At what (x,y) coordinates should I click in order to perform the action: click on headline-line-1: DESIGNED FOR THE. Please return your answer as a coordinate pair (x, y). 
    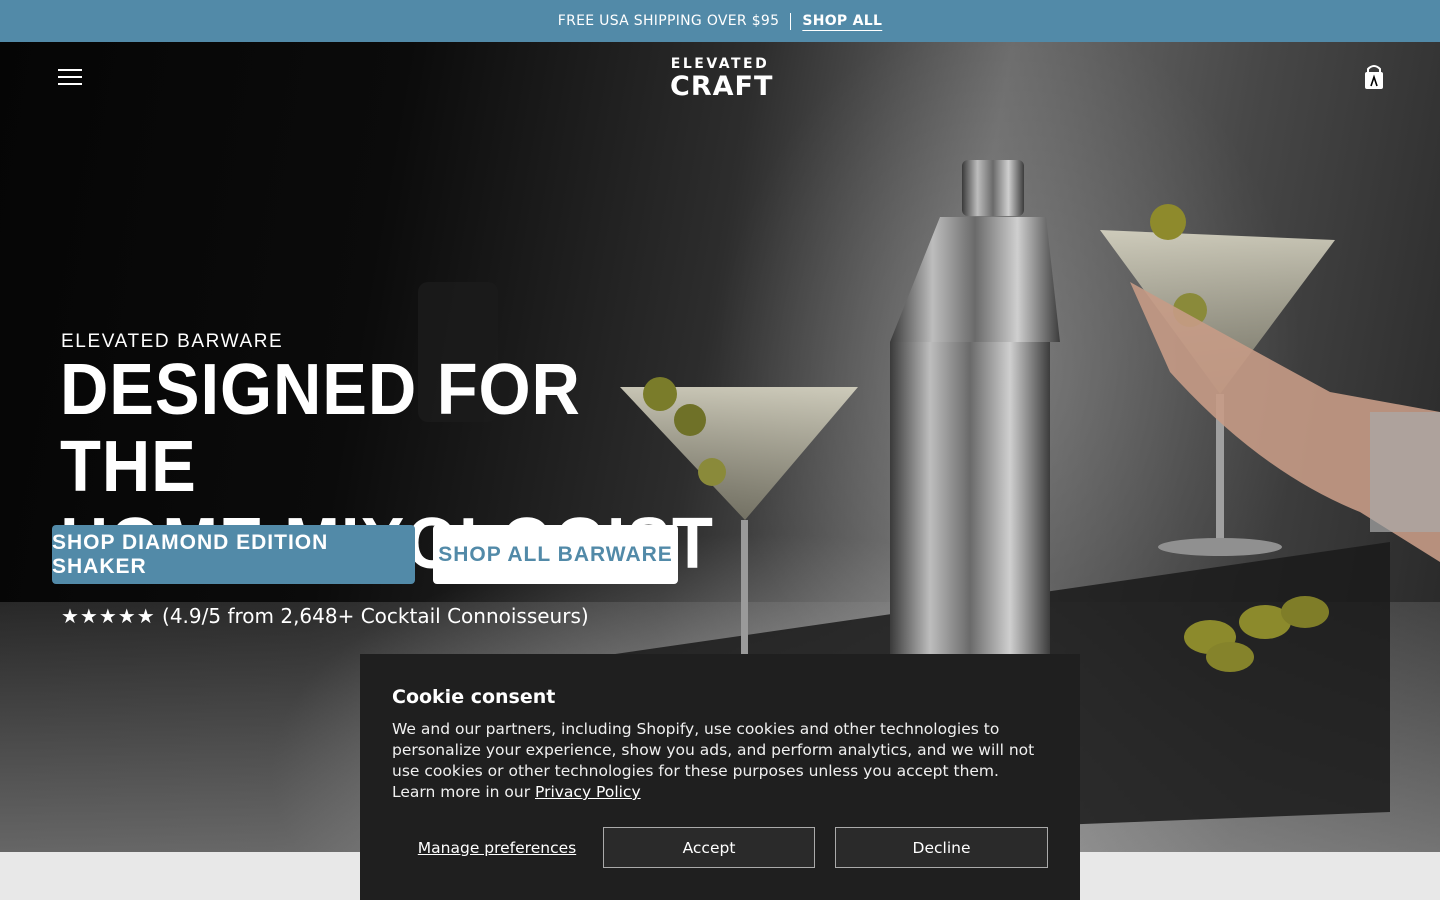
    Looking at the image, I should click on (320, 428).